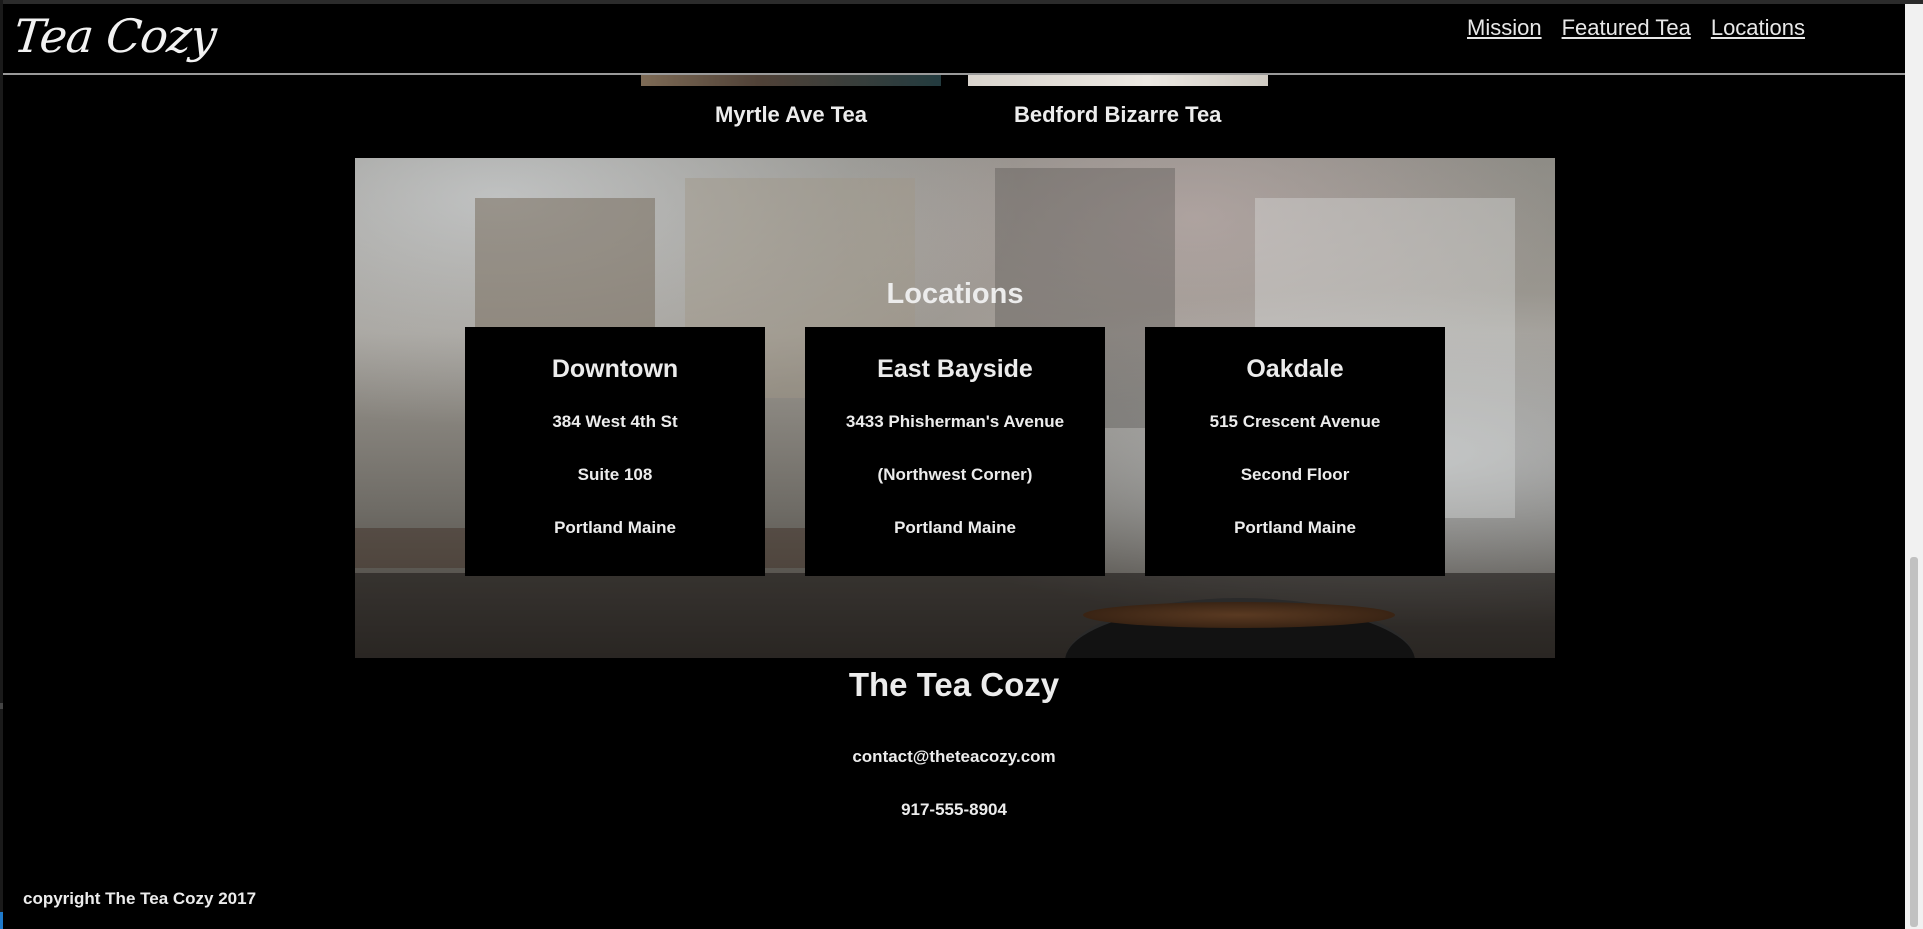  I want to click on footer-title: The Tea Cozy, so click(954, 684).